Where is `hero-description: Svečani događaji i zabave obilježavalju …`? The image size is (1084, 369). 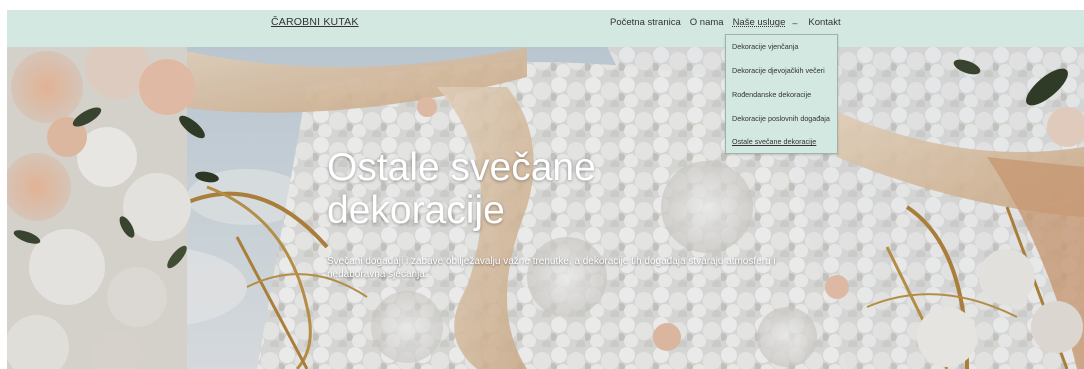
hero-description: Svečani događaji i zabave obilježavalju … is located at coordinates (551, 268).